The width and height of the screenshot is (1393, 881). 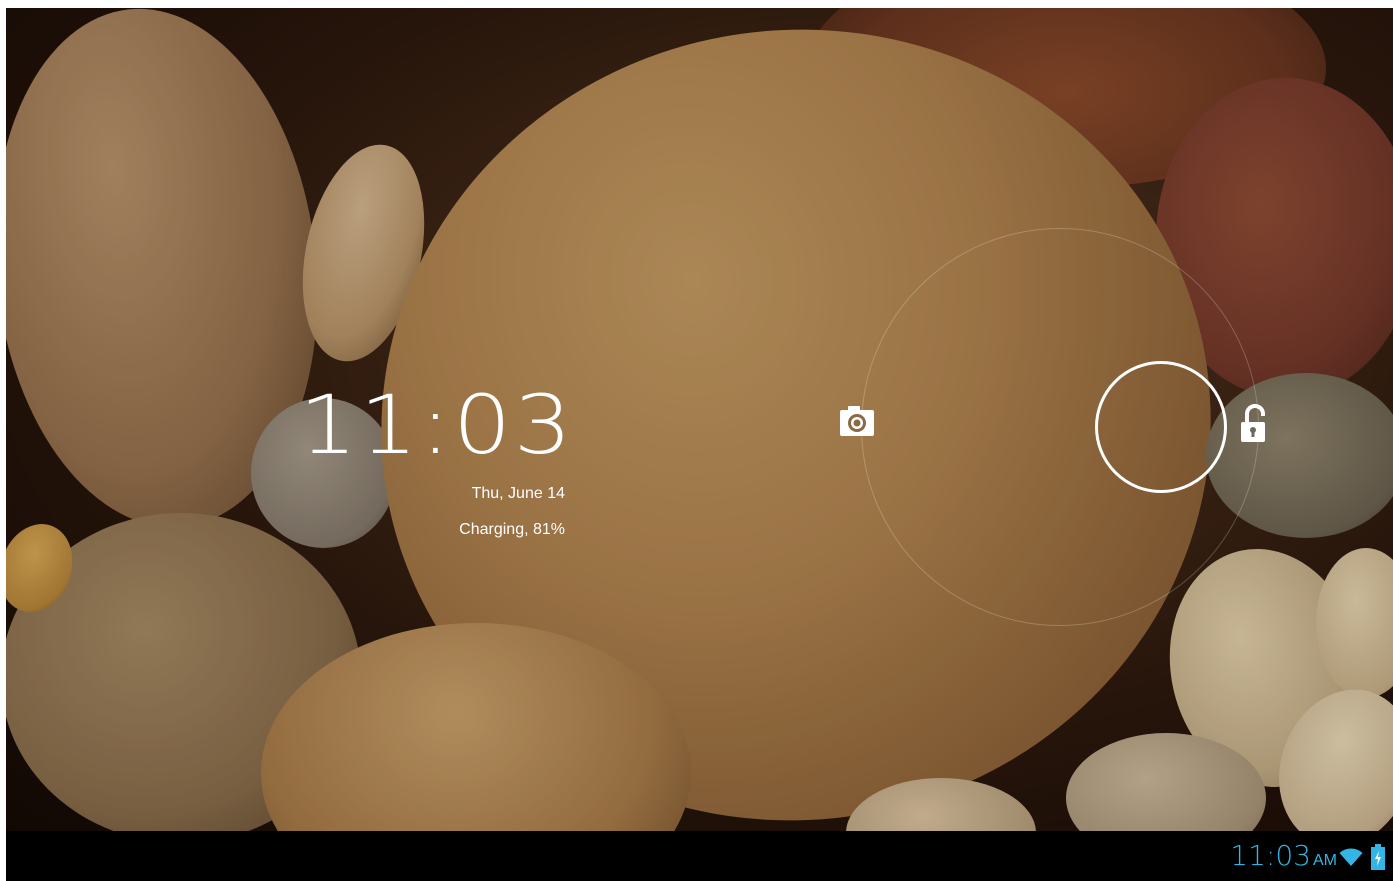 I want to click on unlock-target, so click(x=1255, y=425).